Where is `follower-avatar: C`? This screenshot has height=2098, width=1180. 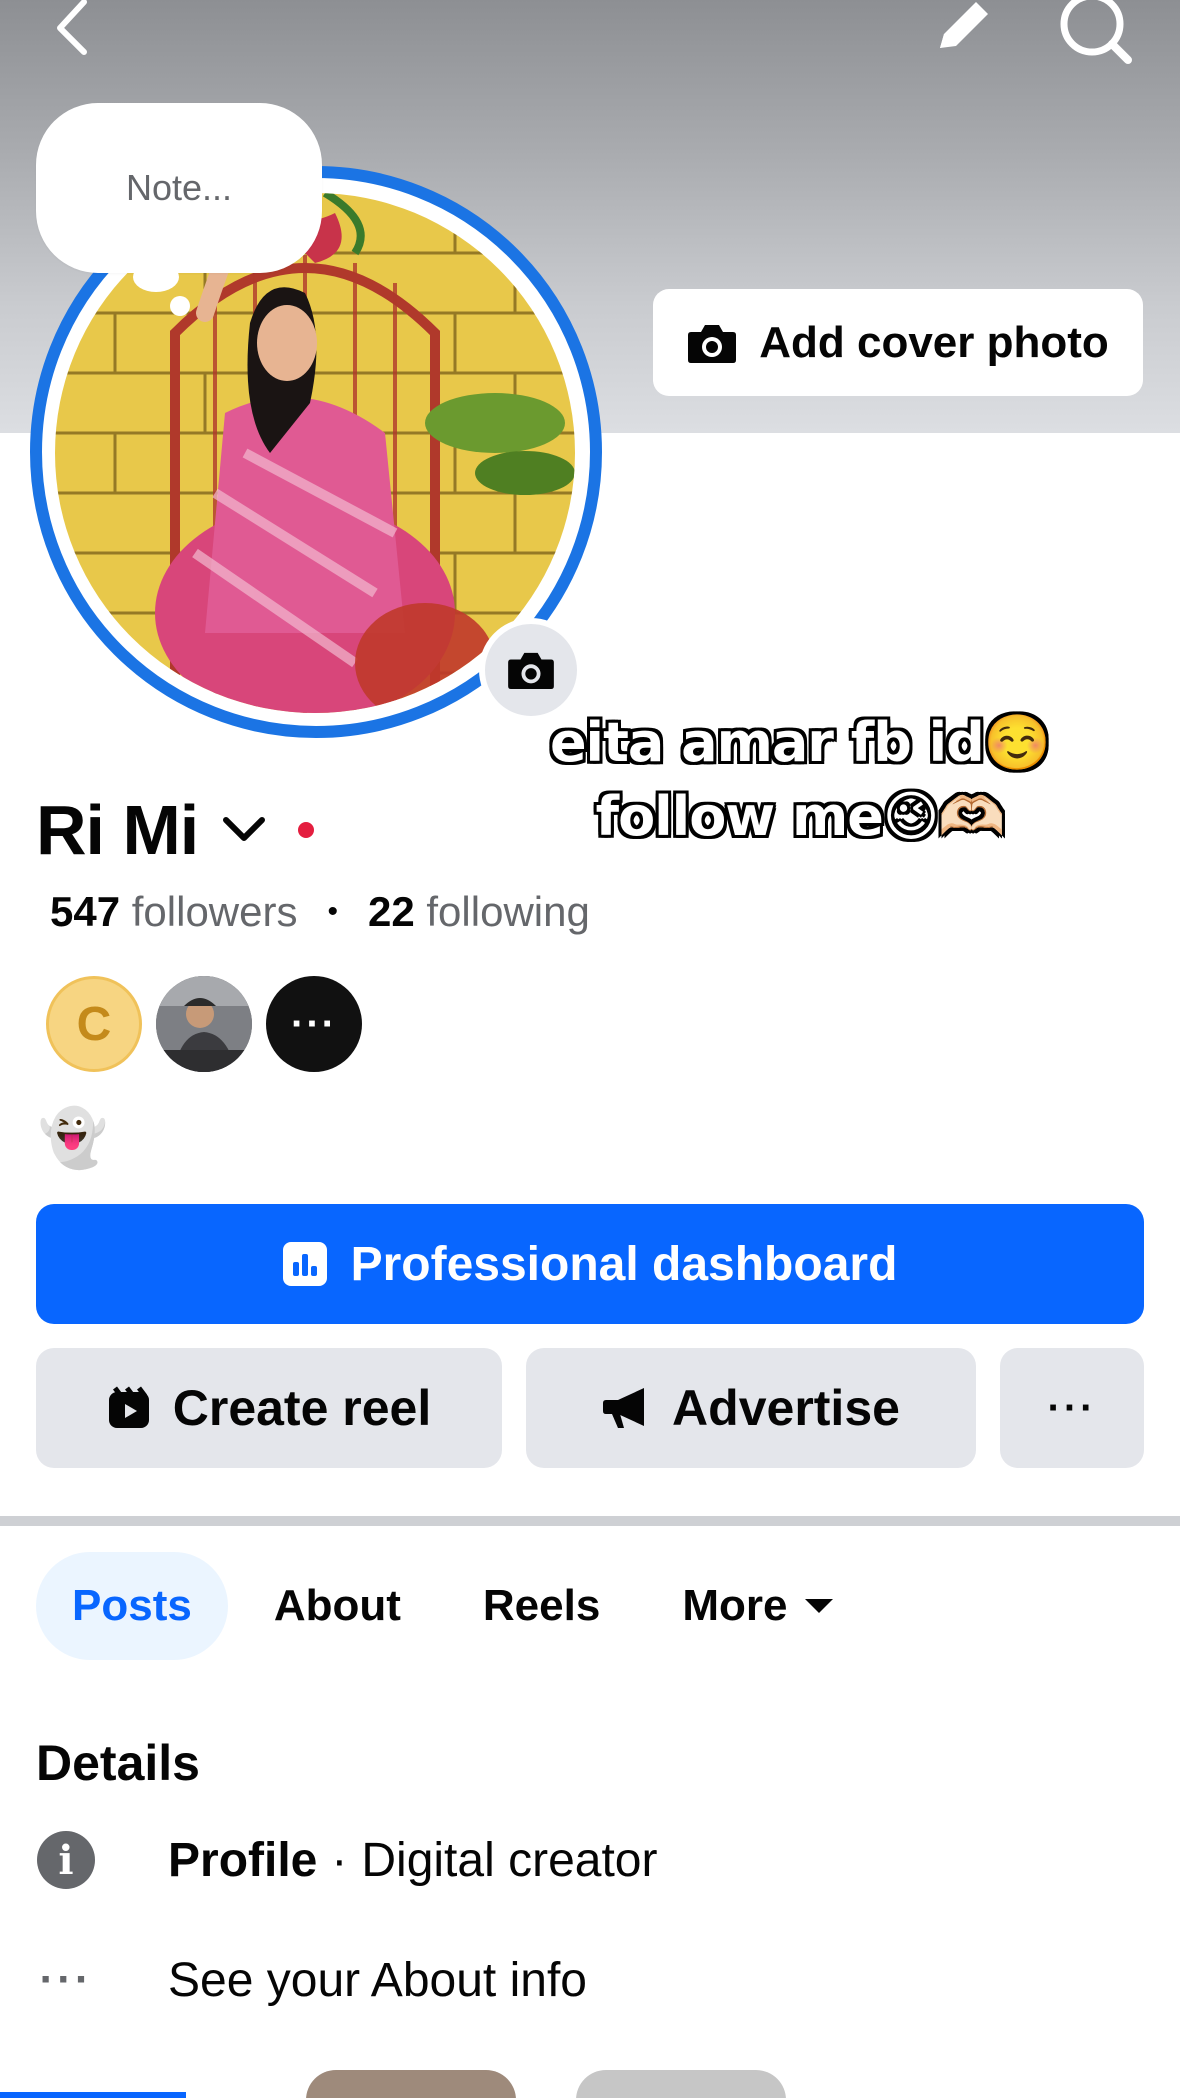
follower-avatar: C is located at coordinates (94, 1024).